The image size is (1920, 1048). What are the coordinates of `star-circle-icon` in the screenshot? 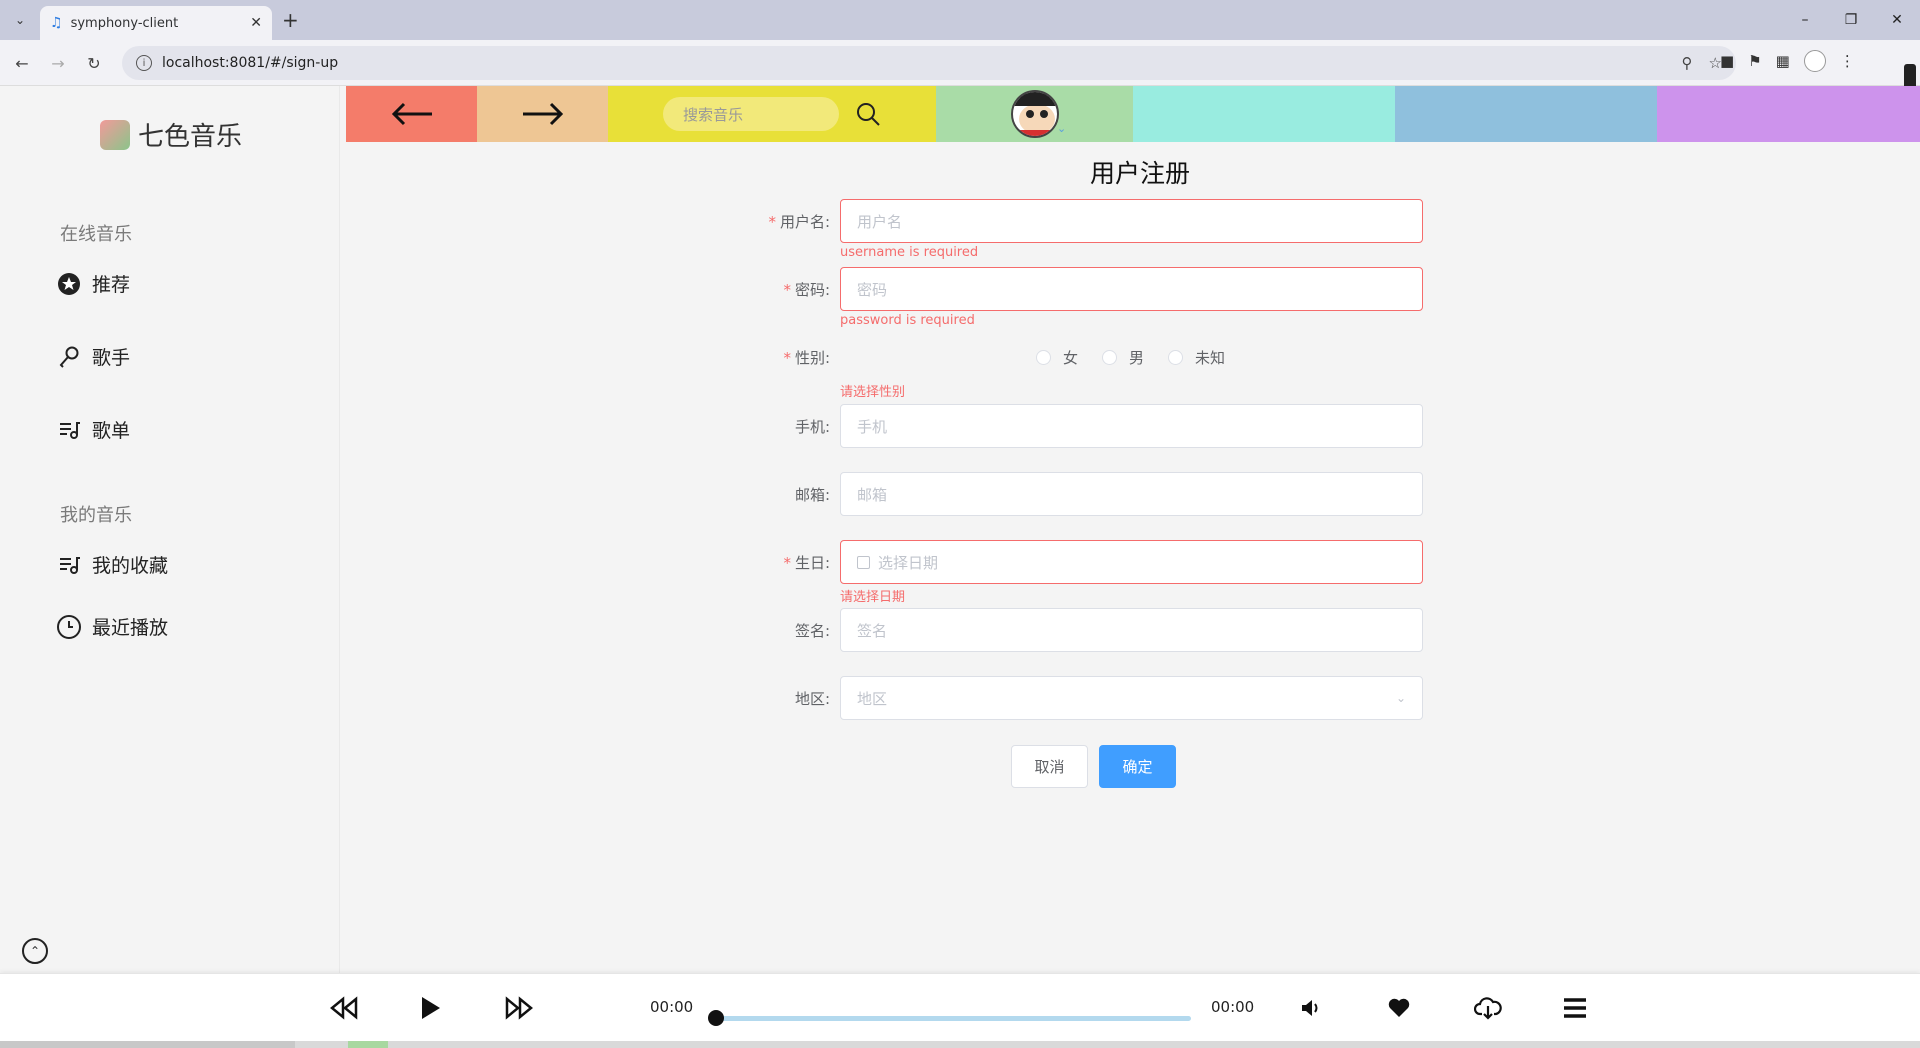 It's located at (69, 284).